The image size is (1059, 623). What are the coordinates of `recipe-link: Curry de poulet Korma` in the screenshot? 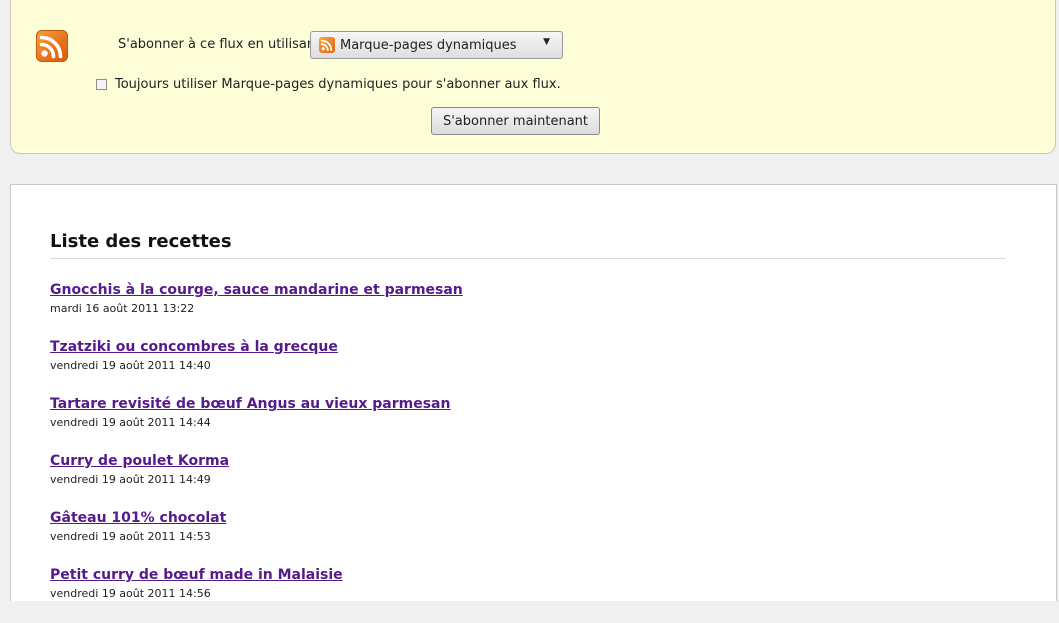 It's located at (256, 461).